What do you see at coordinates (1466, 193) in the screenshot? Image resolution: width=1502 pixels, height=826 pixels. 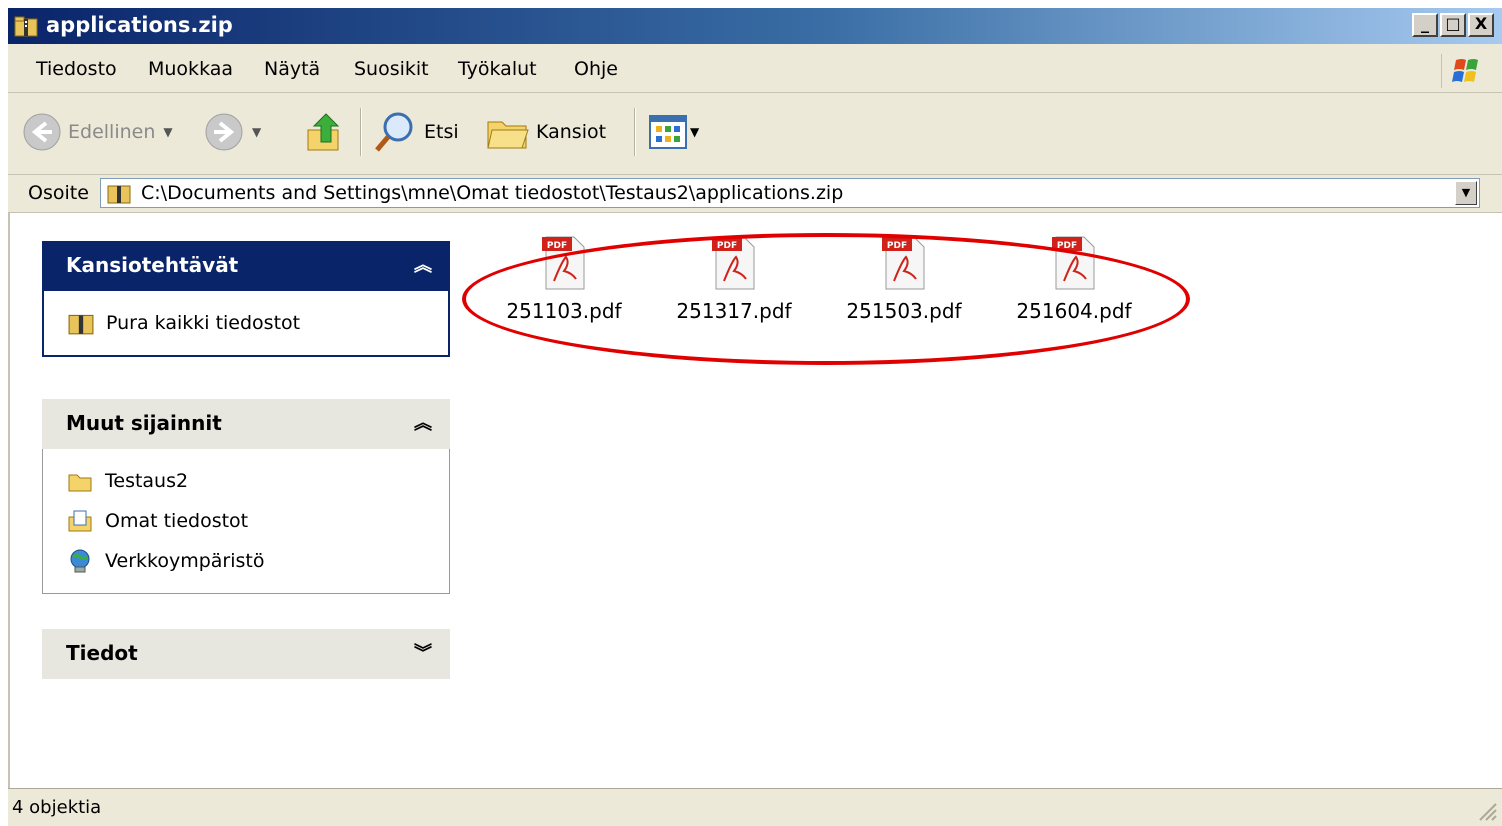 I see `address-dropdown-icon: ▼` at bounding box center [1466, 193].